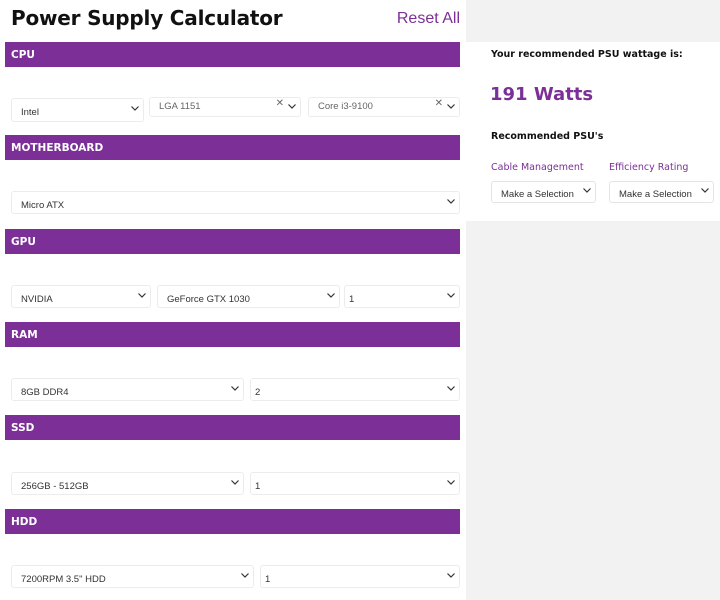  What do you see at coordinates (268, 579) in the screenshot?
I see `hdd-count-value: 1` at bounding box center [268, 579].